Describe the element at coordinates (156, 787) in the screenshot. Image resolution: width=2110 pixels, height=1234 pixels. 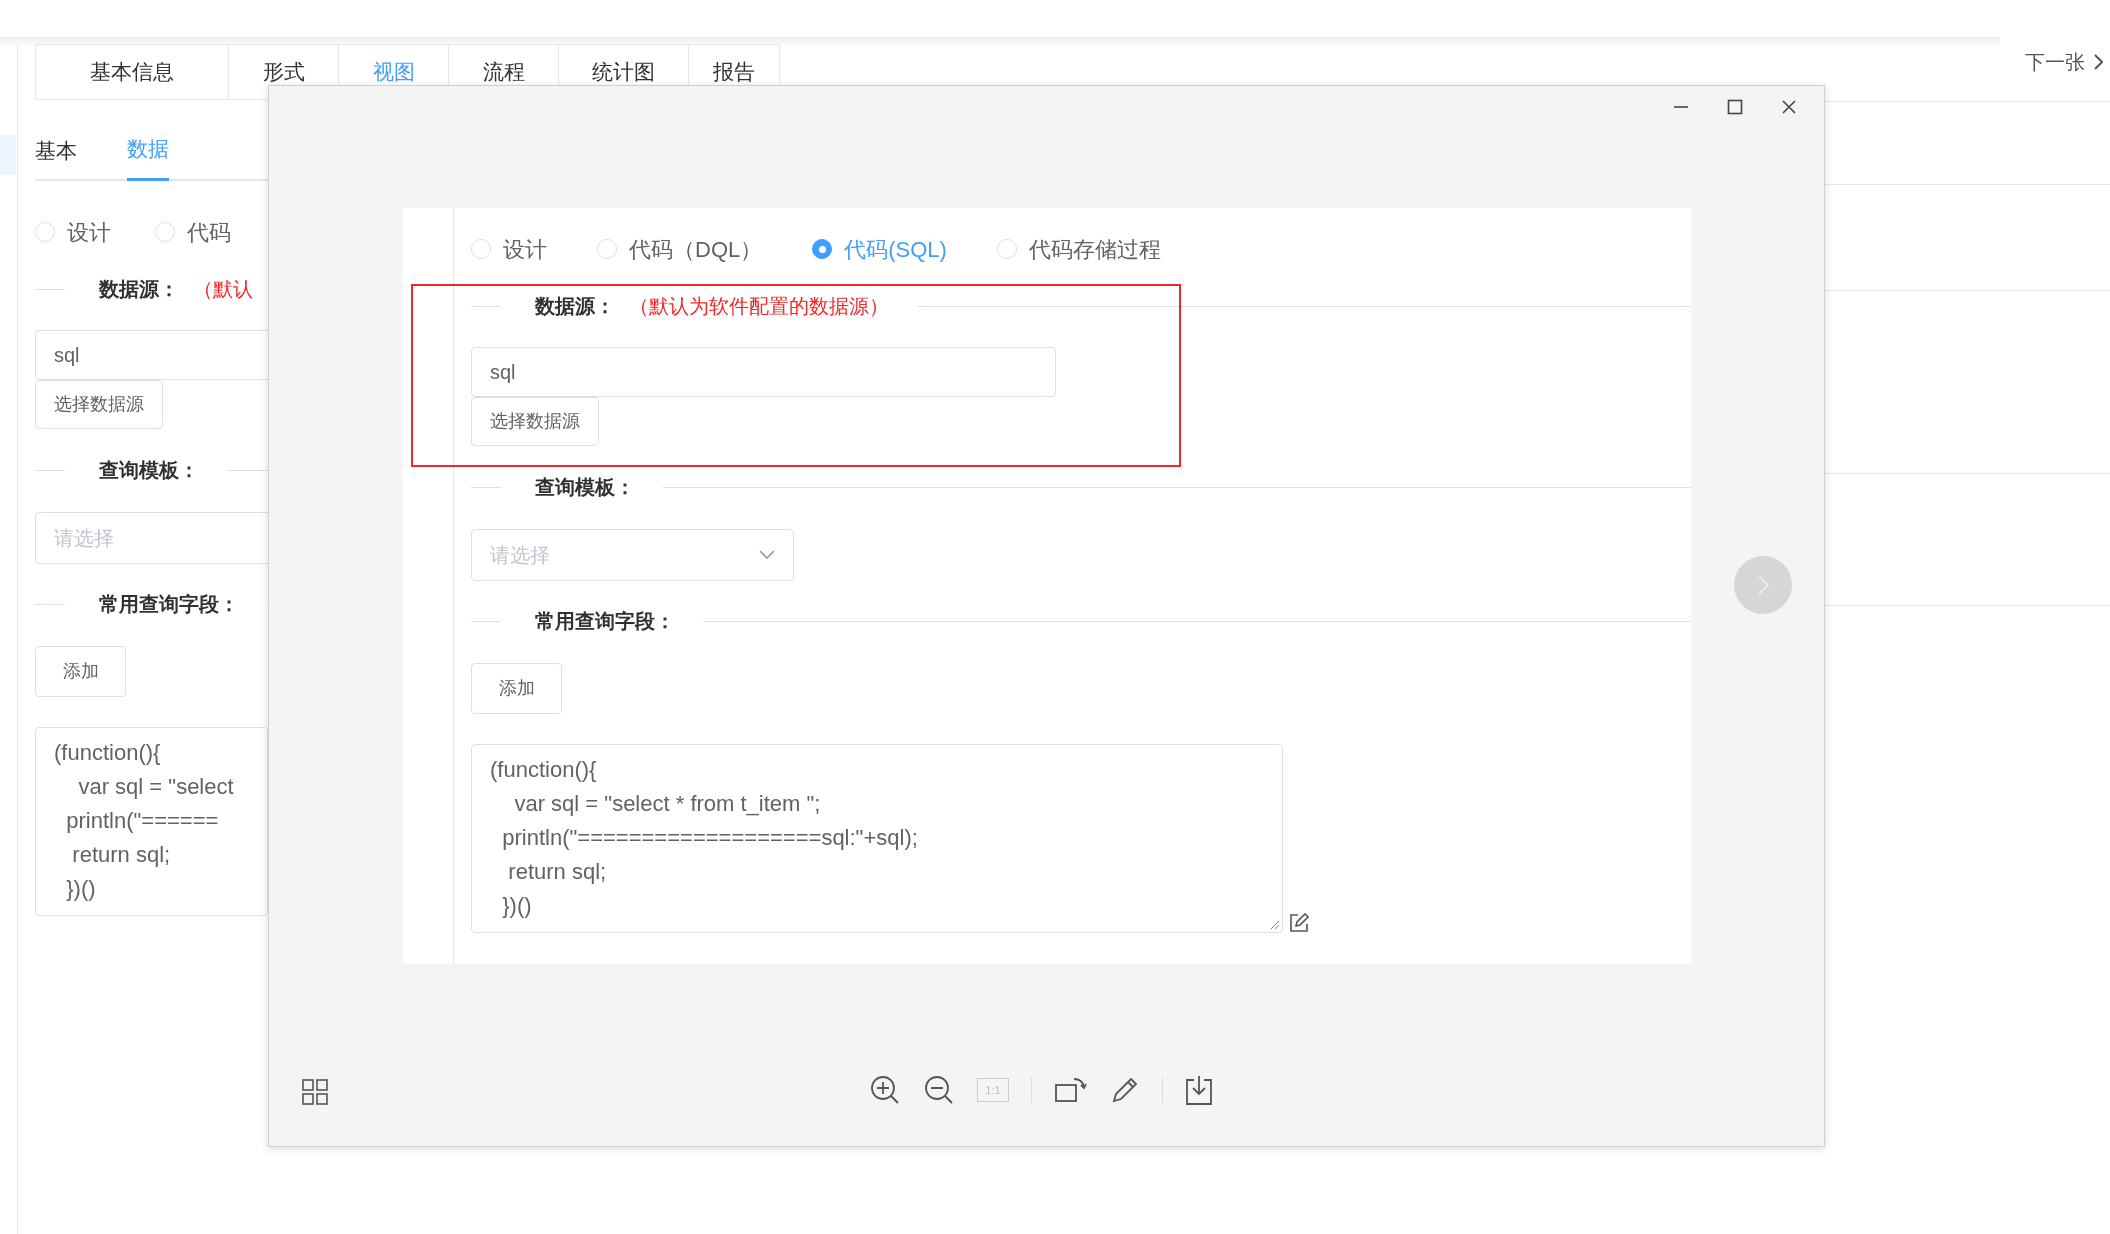
I see `code-line: var sql = "select` at that location.